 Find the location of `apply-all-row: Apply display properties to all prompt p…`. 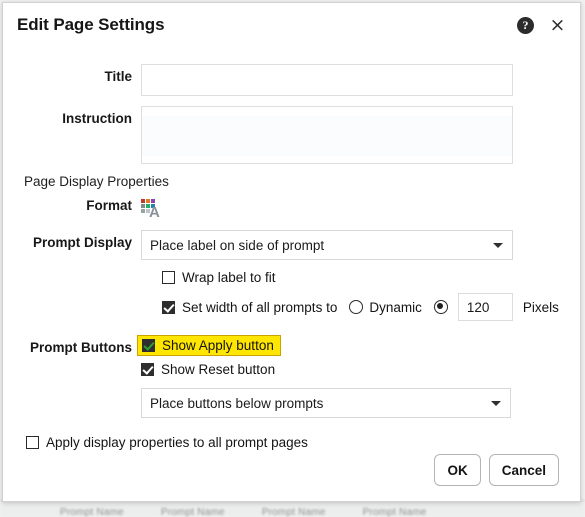

apply-all-row: Apply display properties to all prompt p… is located at coordinates (303, 442).